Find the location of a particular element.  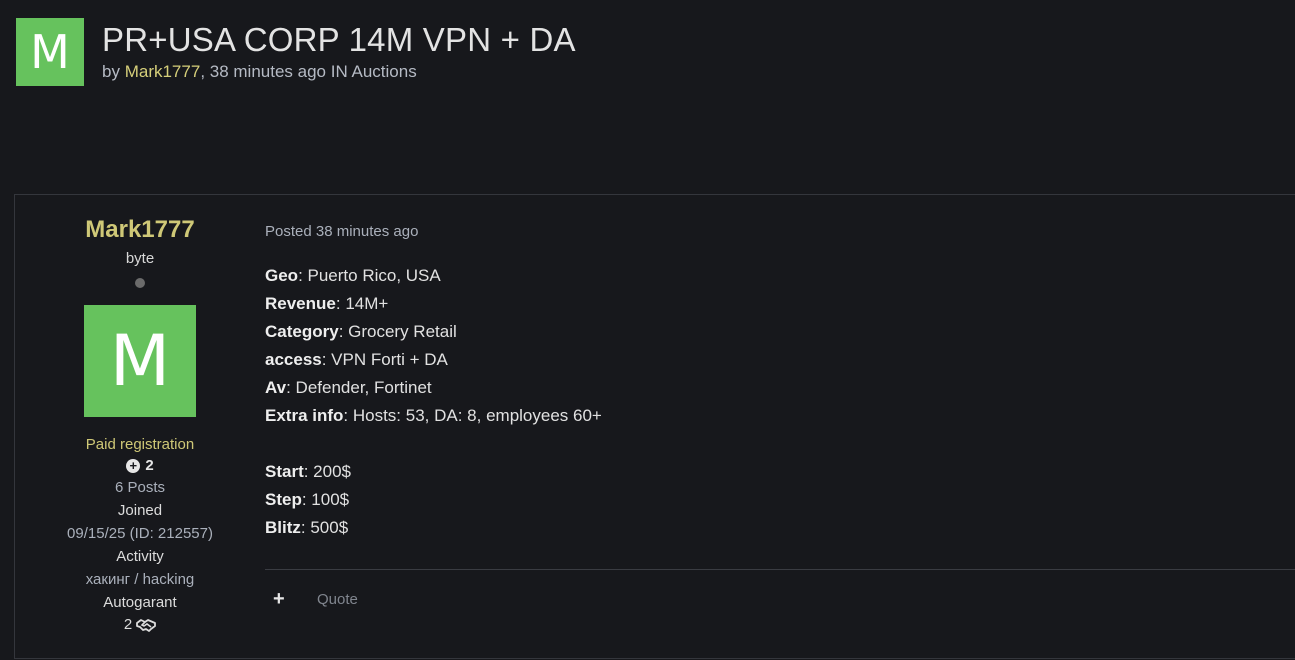

post-footer-divider is located at coordinates (780, 569).